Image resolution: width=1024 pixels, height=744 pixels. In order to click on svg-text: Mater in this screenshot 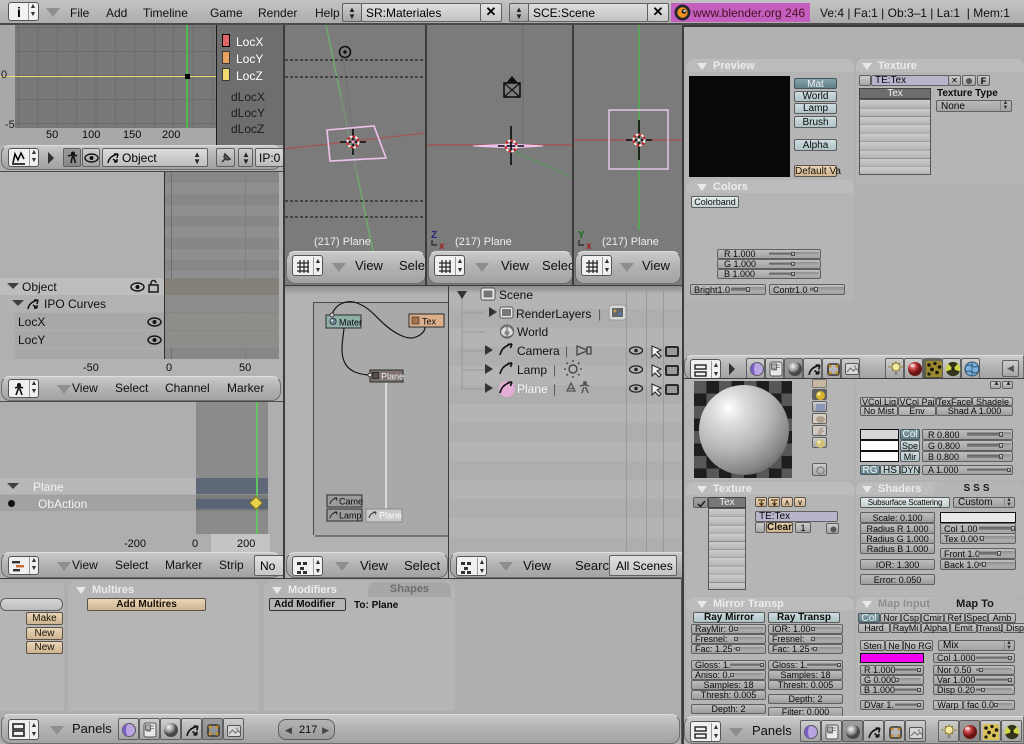, I will do `click(350, 323)`.